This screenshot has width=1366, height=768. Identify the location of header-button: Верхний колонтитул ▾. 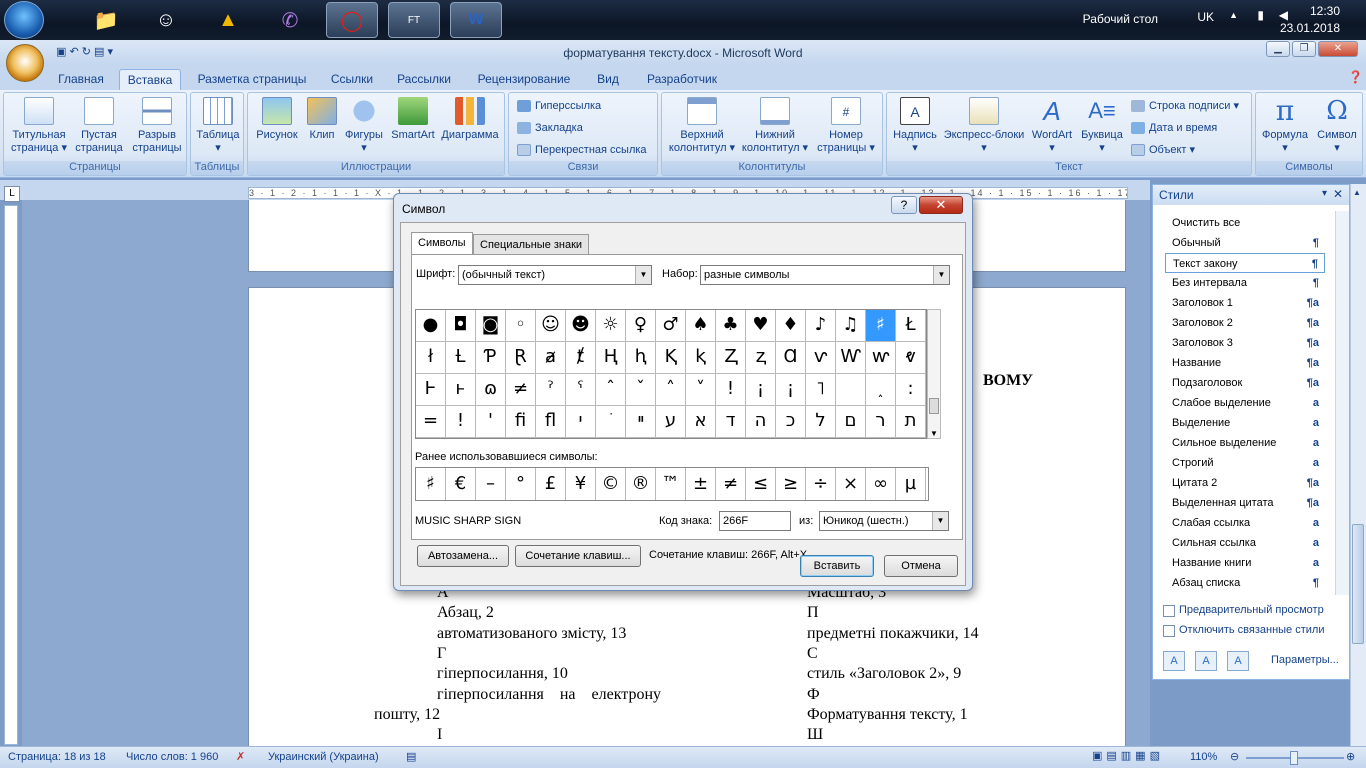
(702, 126).